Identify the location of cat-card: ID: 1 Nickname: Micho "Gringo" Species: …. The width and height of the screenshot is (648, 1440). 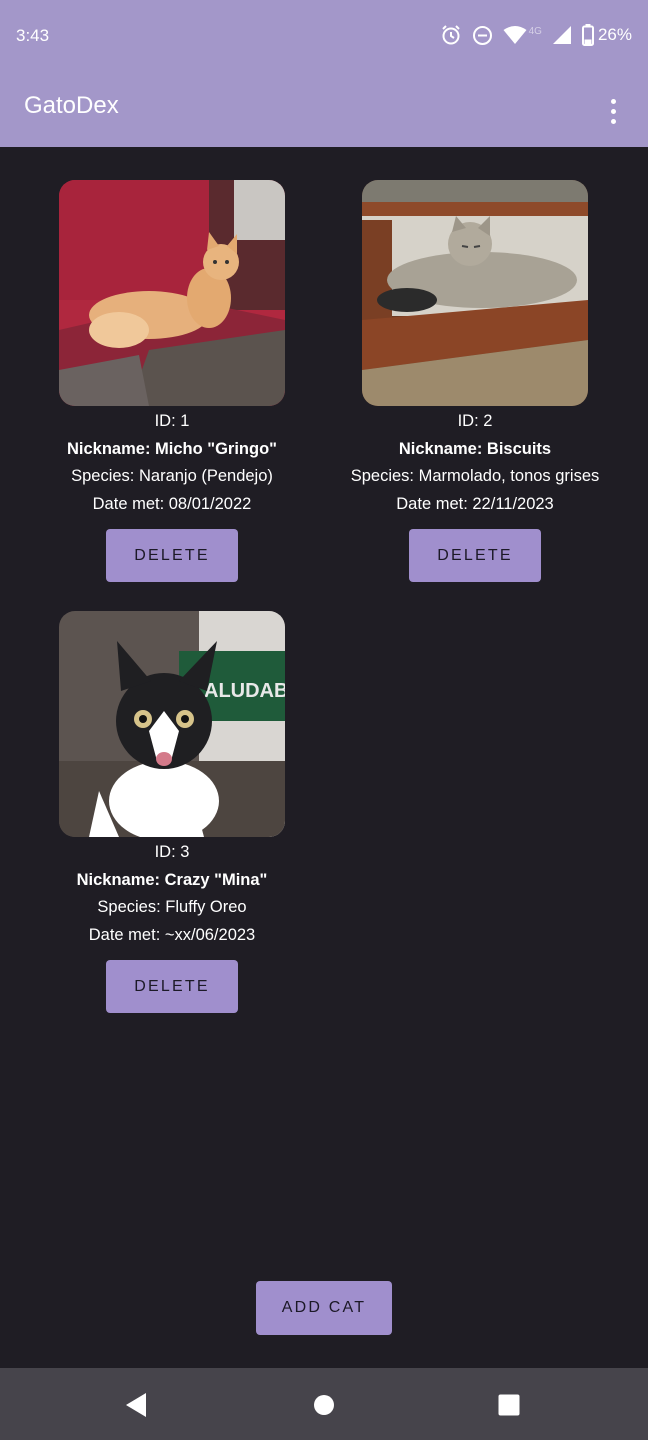
(172, 381).